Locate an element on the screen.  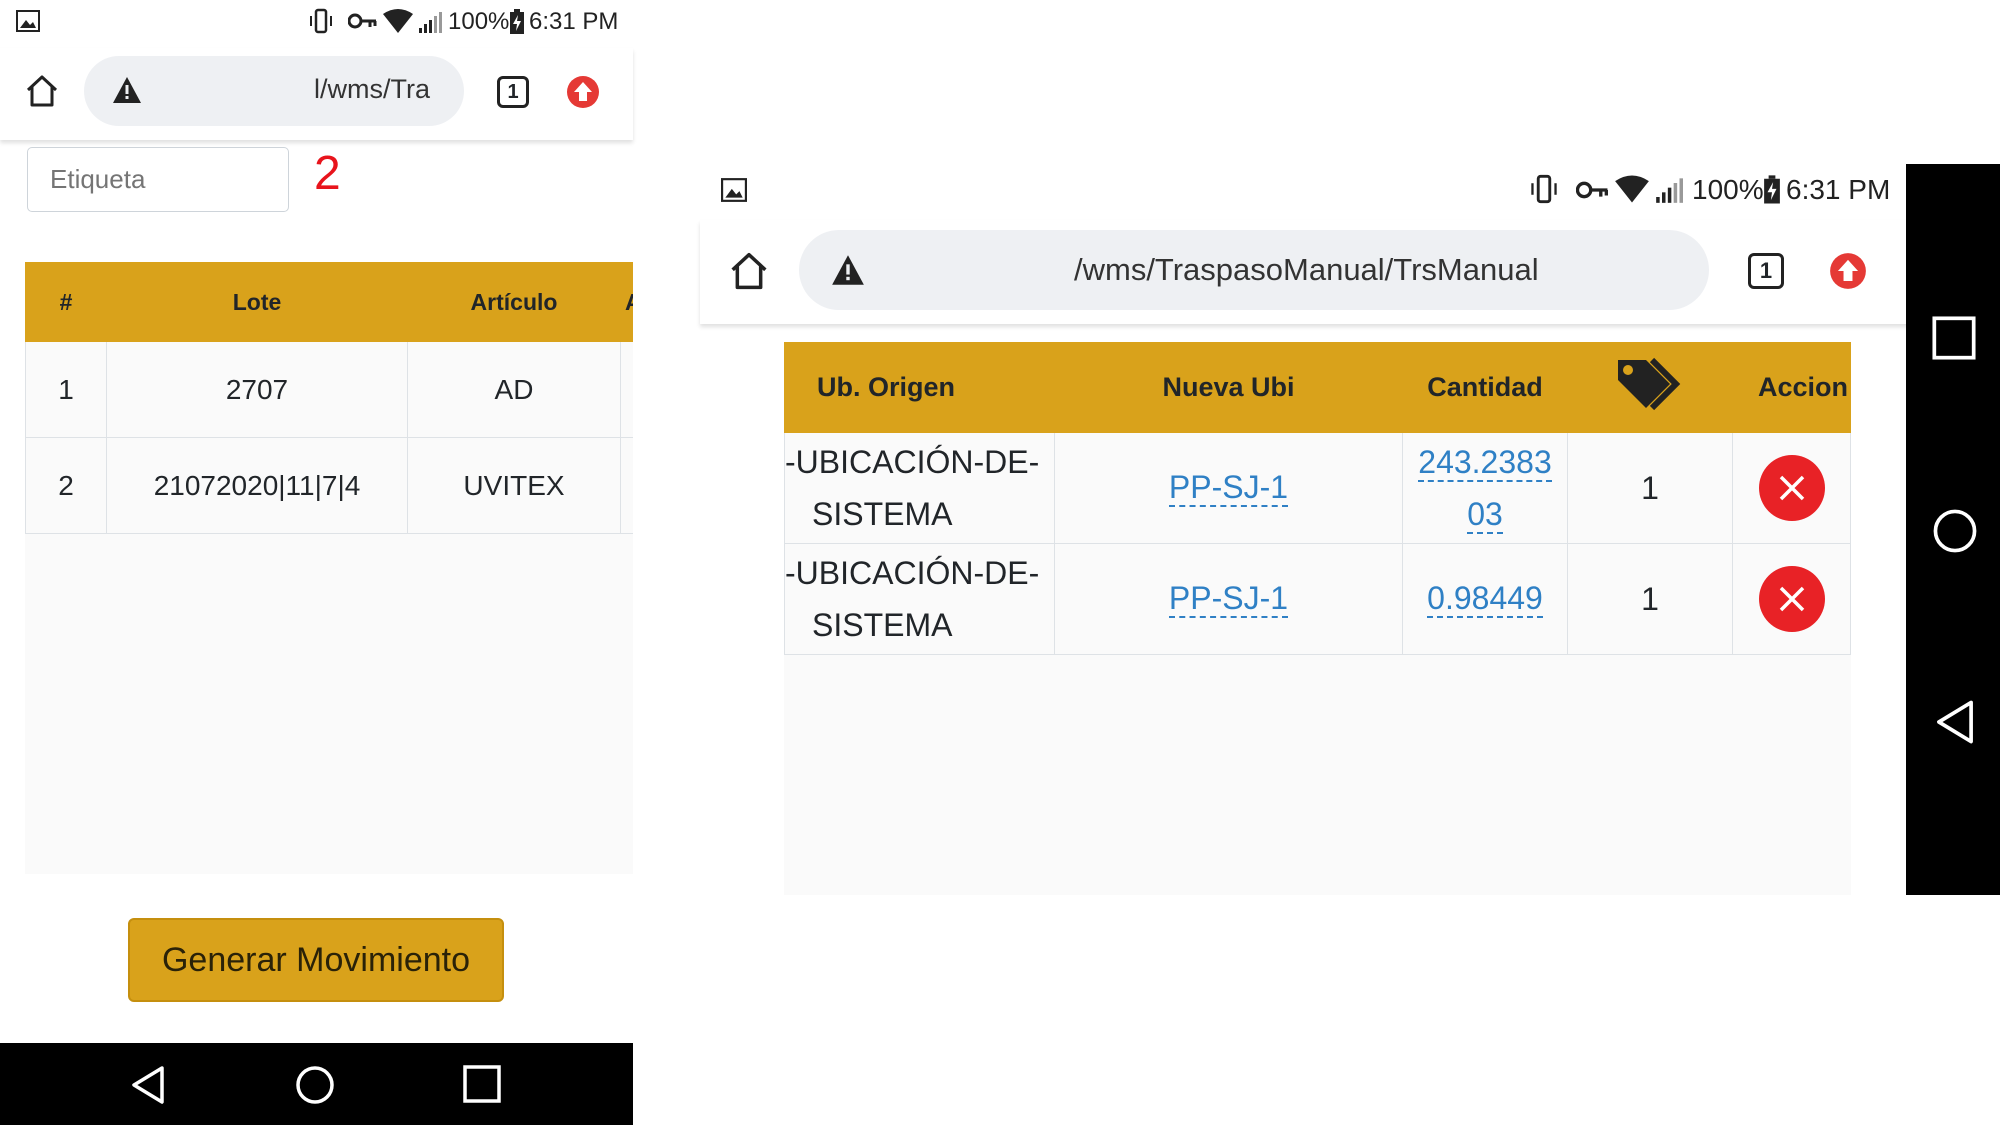
etiqueta-input is located at coordinates (158, 179).